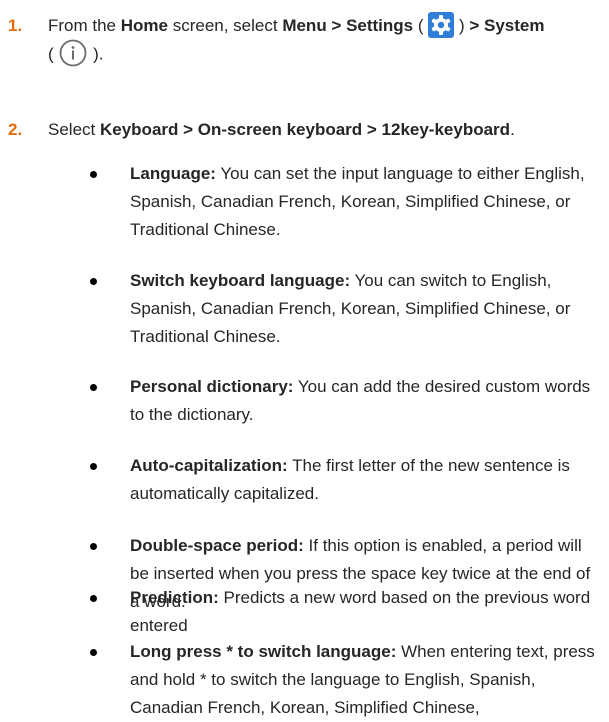  I want to click on option-label: Personal dictionary:, so click(212, 386).